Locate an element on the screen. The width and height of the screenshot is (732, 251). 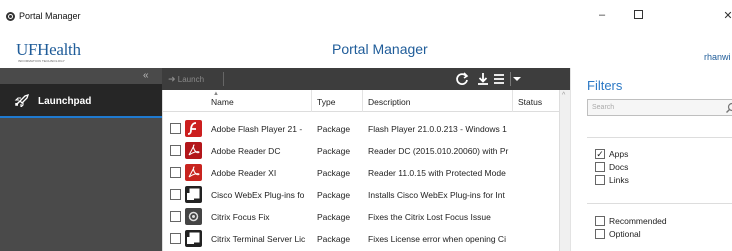
close-button: ✕ is located at coordinates (726, 15).